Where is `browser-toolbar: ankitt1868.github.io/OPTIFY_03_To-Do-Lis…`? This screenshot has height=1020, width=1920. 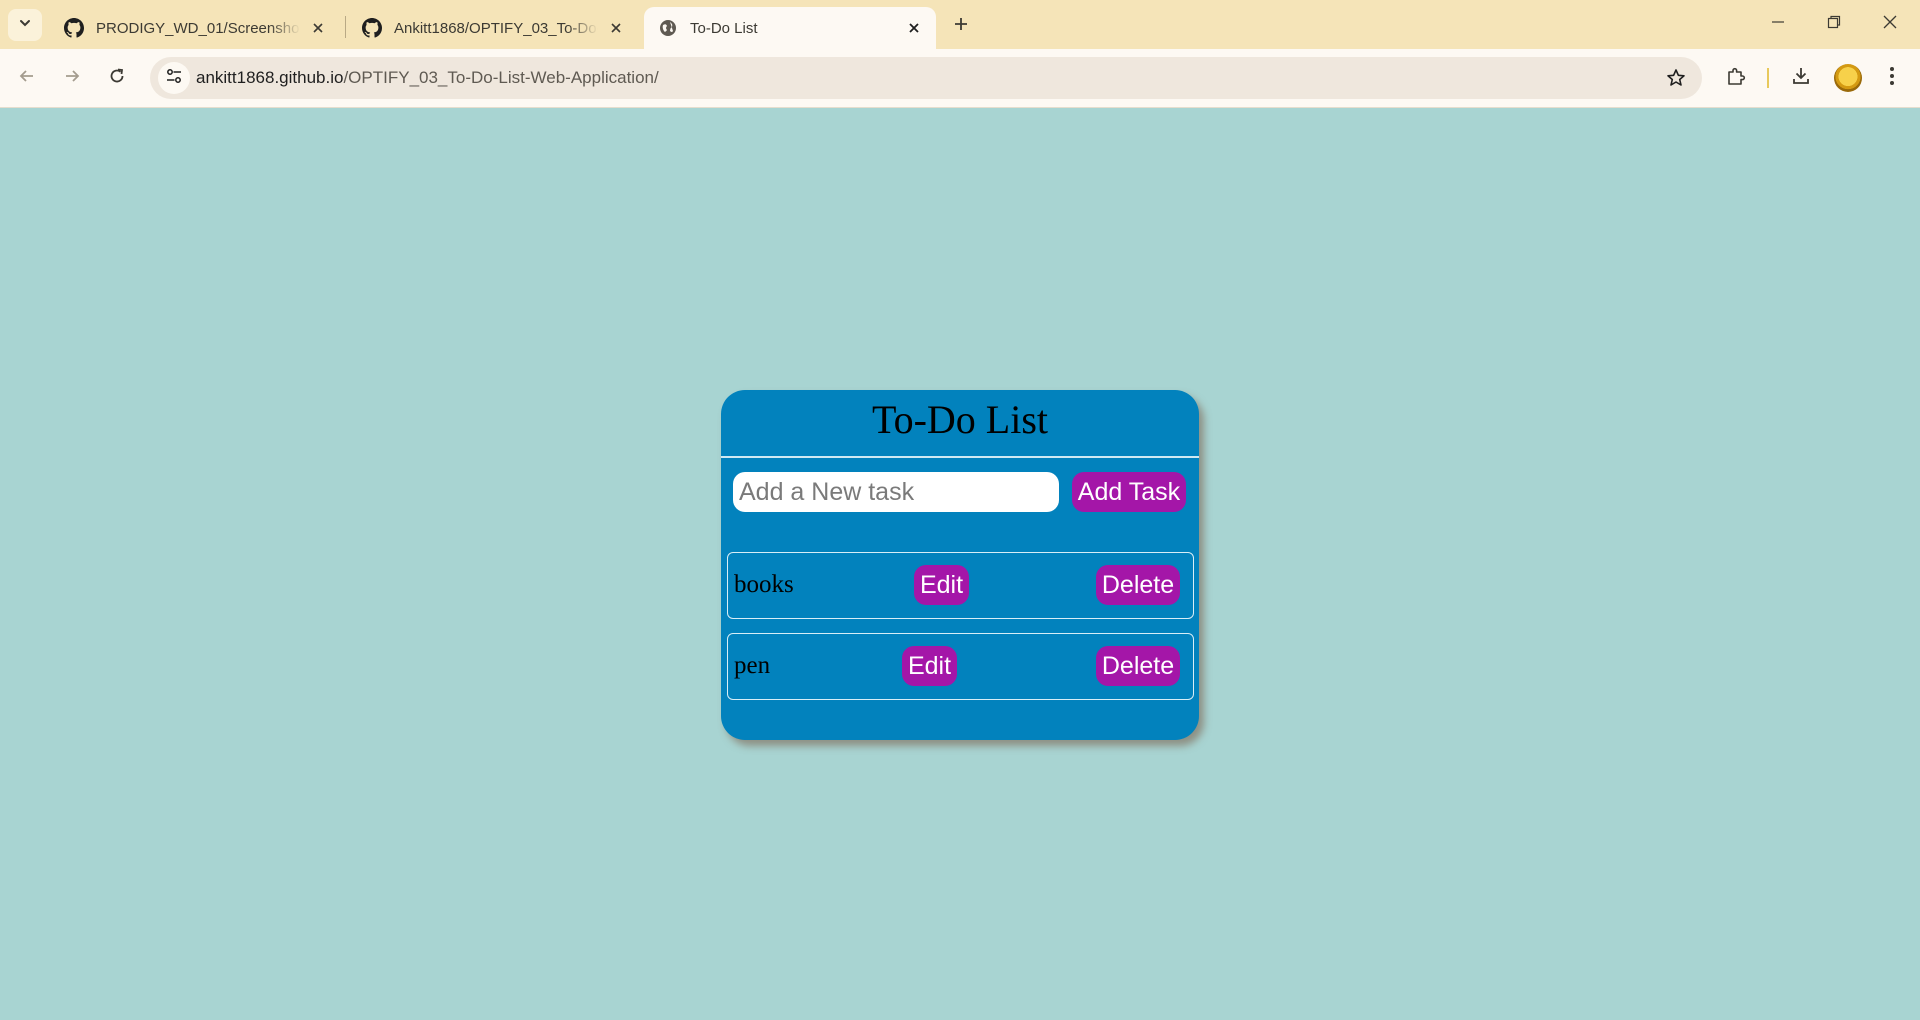 browser-toolbar: ankitt1868.github.io/OPTIFY_03_To-Do-Lis… is located at coordinates (960, 78).